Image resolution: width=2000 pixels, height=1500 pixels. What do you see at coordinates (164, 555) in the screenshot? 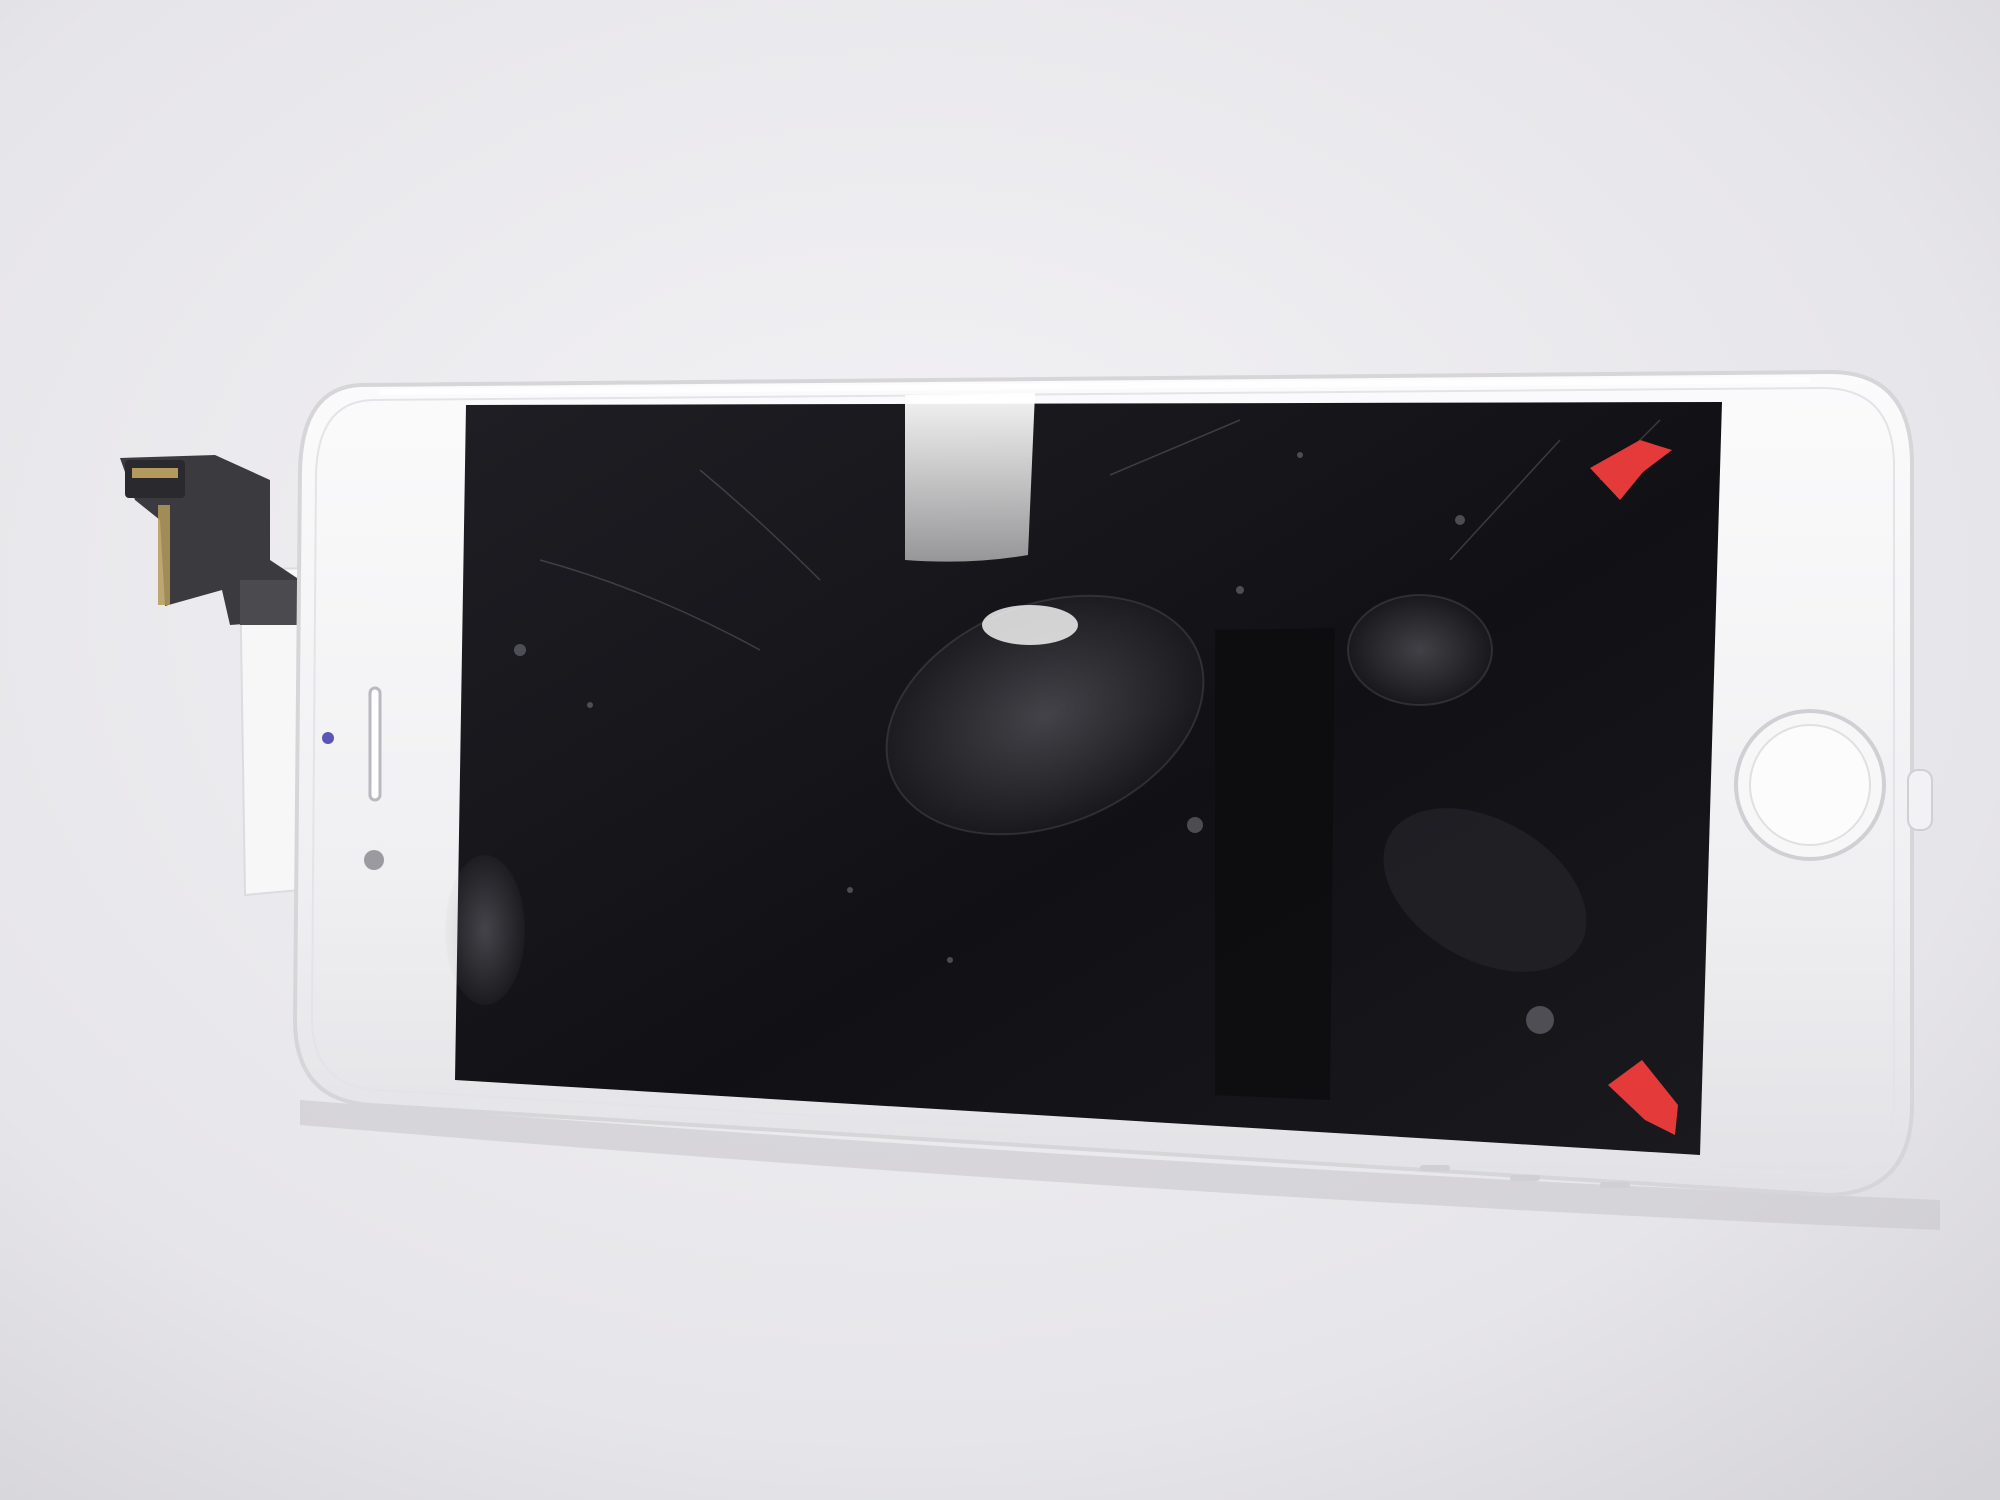
I see `connector-contacts` at bounding box center [164, 555].